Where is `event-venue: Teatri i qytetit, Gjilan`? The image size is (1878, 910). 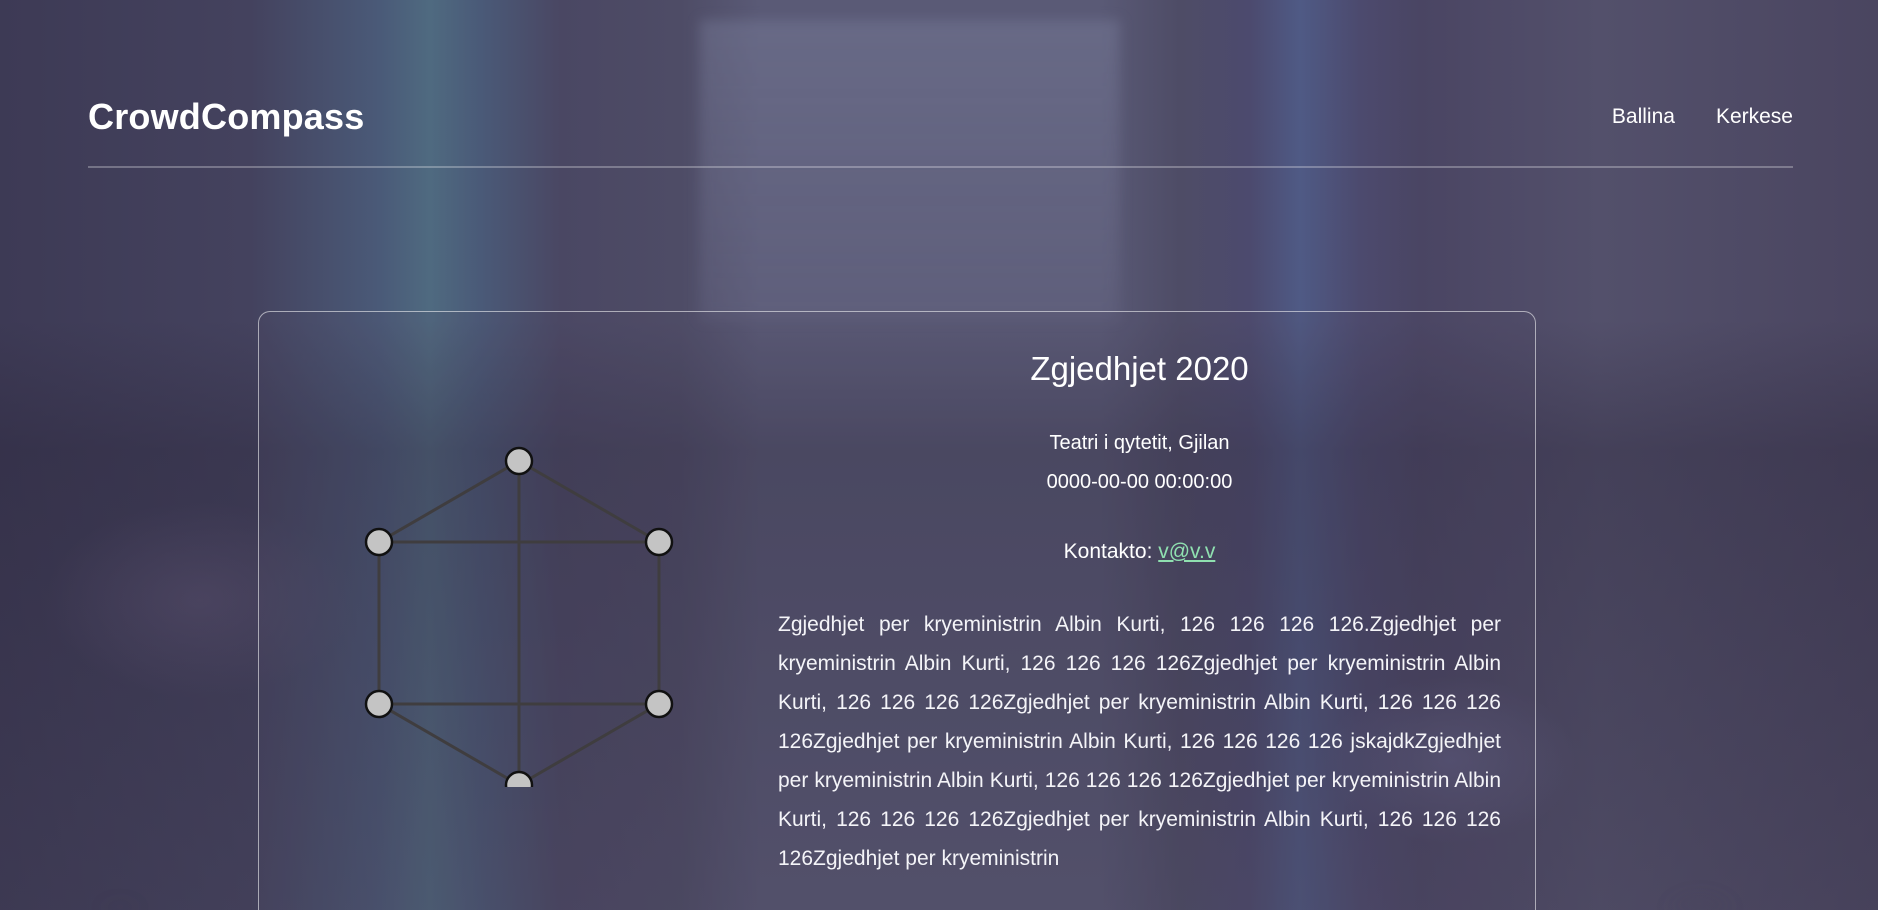
event-venue: Teatri i qytetit, Gjilan is located at coordinates (1139, 443).